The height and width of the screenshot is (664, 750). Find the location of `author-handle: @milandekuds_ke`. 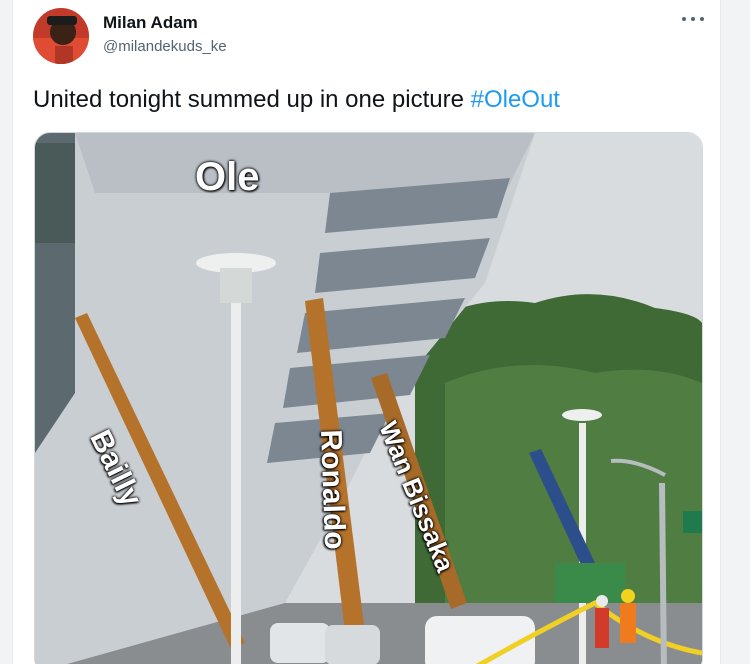

author-handle: @milandekuds_ke is located at coordinates (165, 46).